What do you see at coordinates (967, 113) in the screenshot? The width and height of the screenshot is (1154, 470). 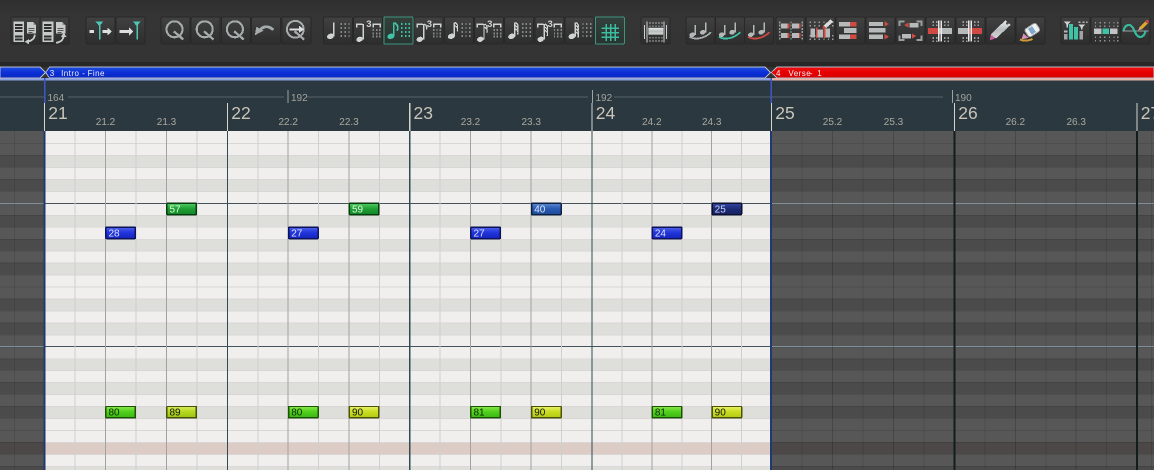 I see `svg-text: 26` at bounding box center [967, 113].